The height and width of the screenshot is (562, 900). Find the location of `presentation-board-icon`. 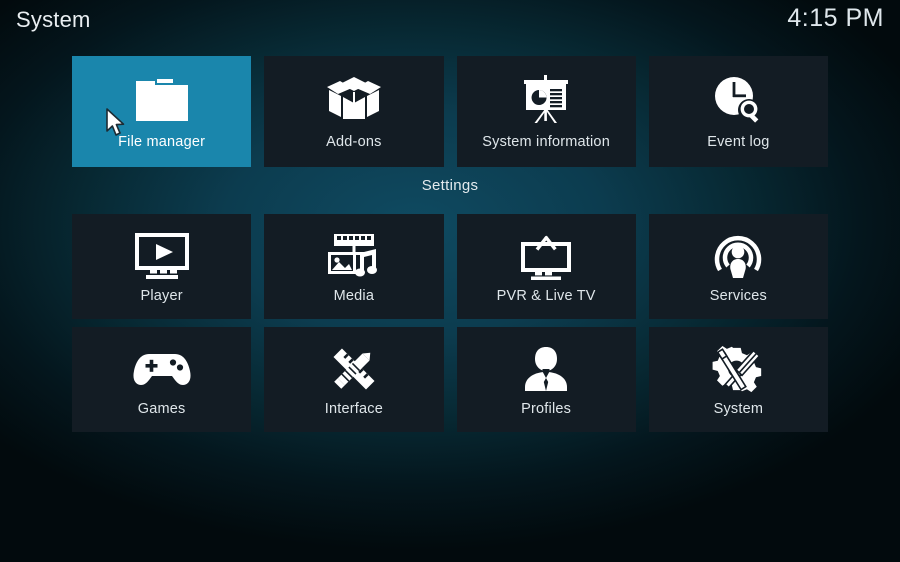

presentation-board-icon is located at coordinates (546, 100).